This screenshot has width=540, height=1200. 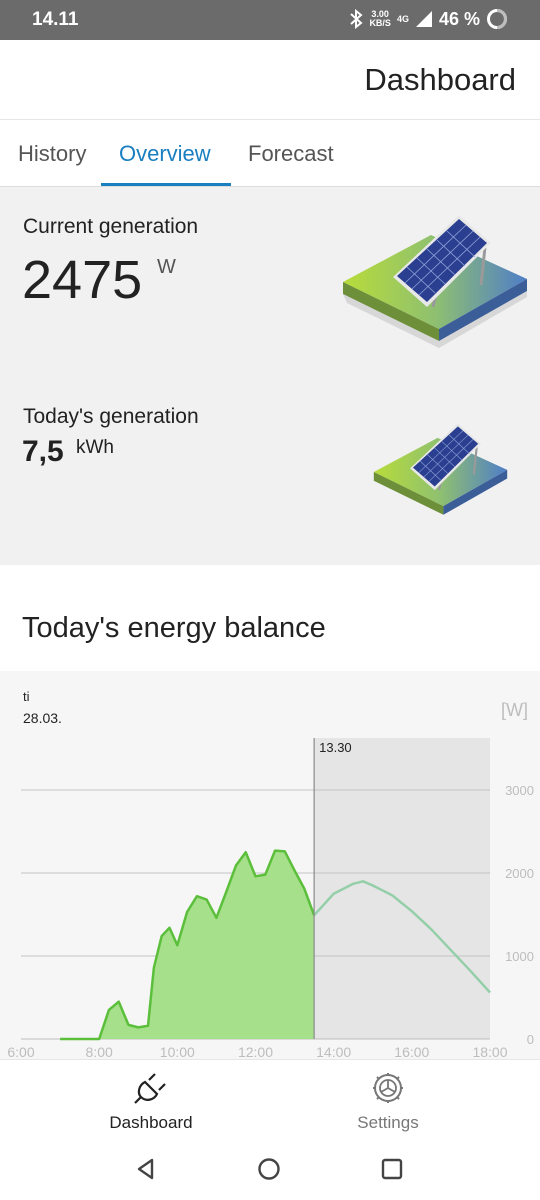 What do you see at coordinates (165, 154) in the screenshot?
I see `tab-overview: Overview` at bounding box center [165, 154].